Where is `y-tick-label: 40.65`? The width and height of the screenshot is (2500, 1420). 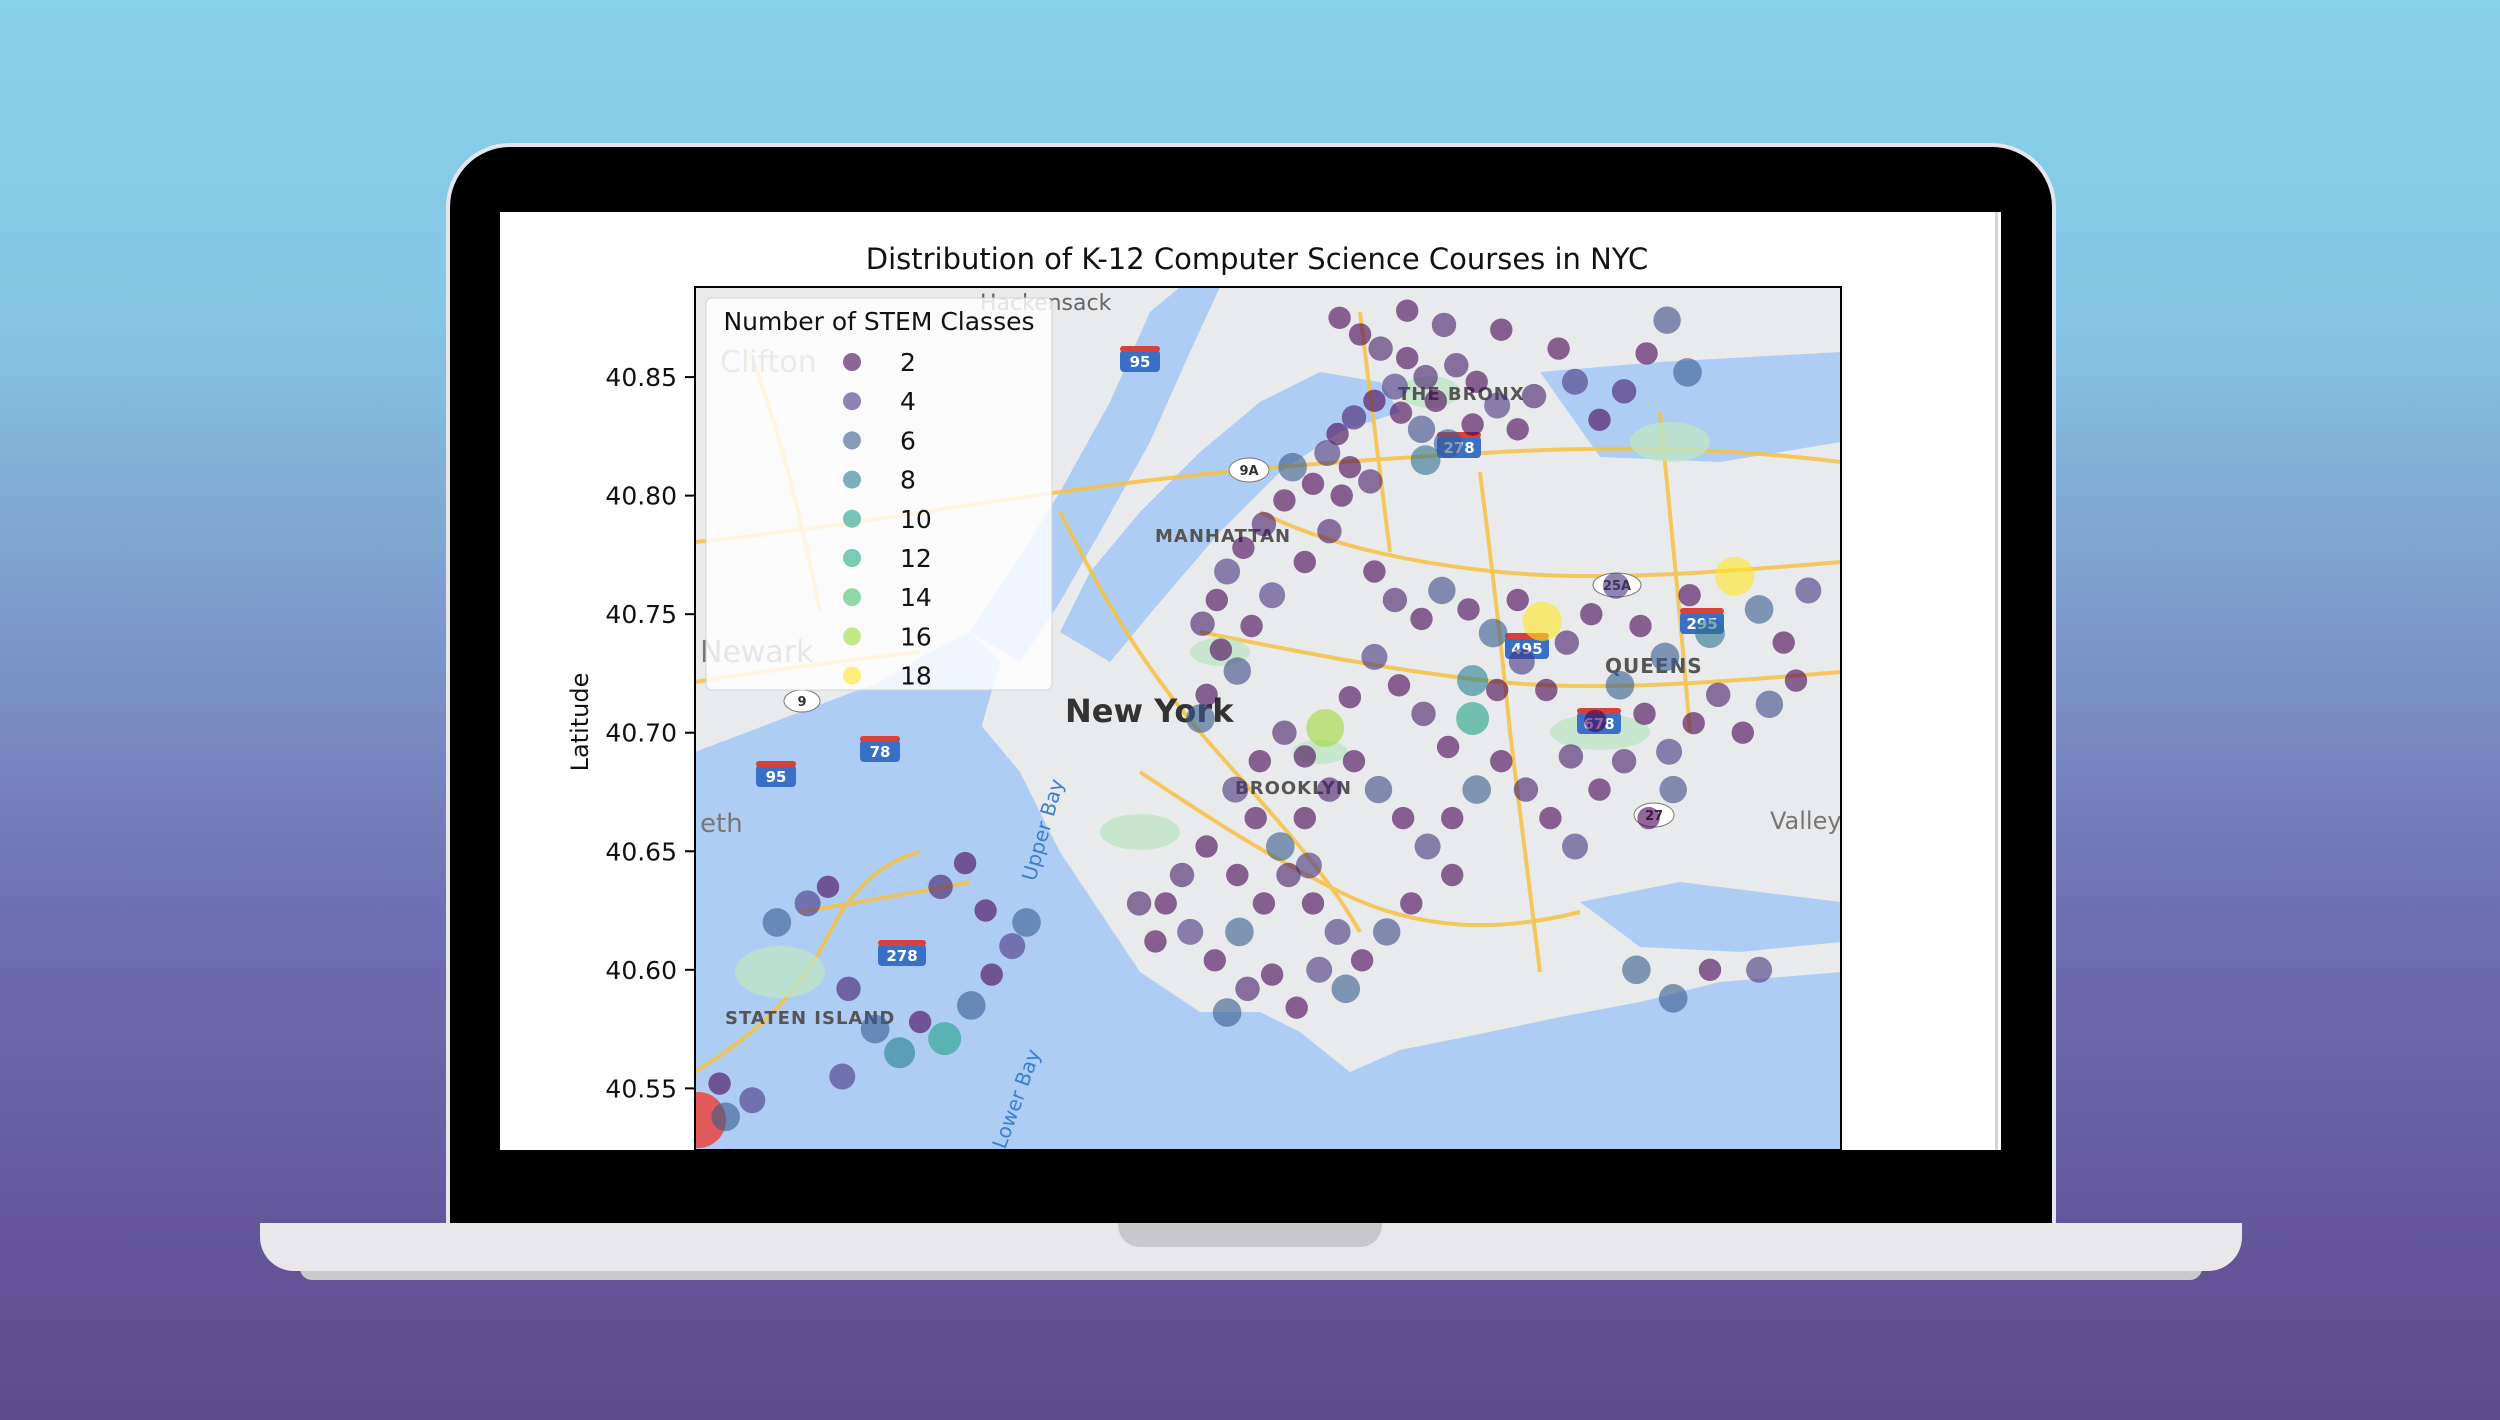
y-tick-label: 40.65 is located at coordinates (641, 851).